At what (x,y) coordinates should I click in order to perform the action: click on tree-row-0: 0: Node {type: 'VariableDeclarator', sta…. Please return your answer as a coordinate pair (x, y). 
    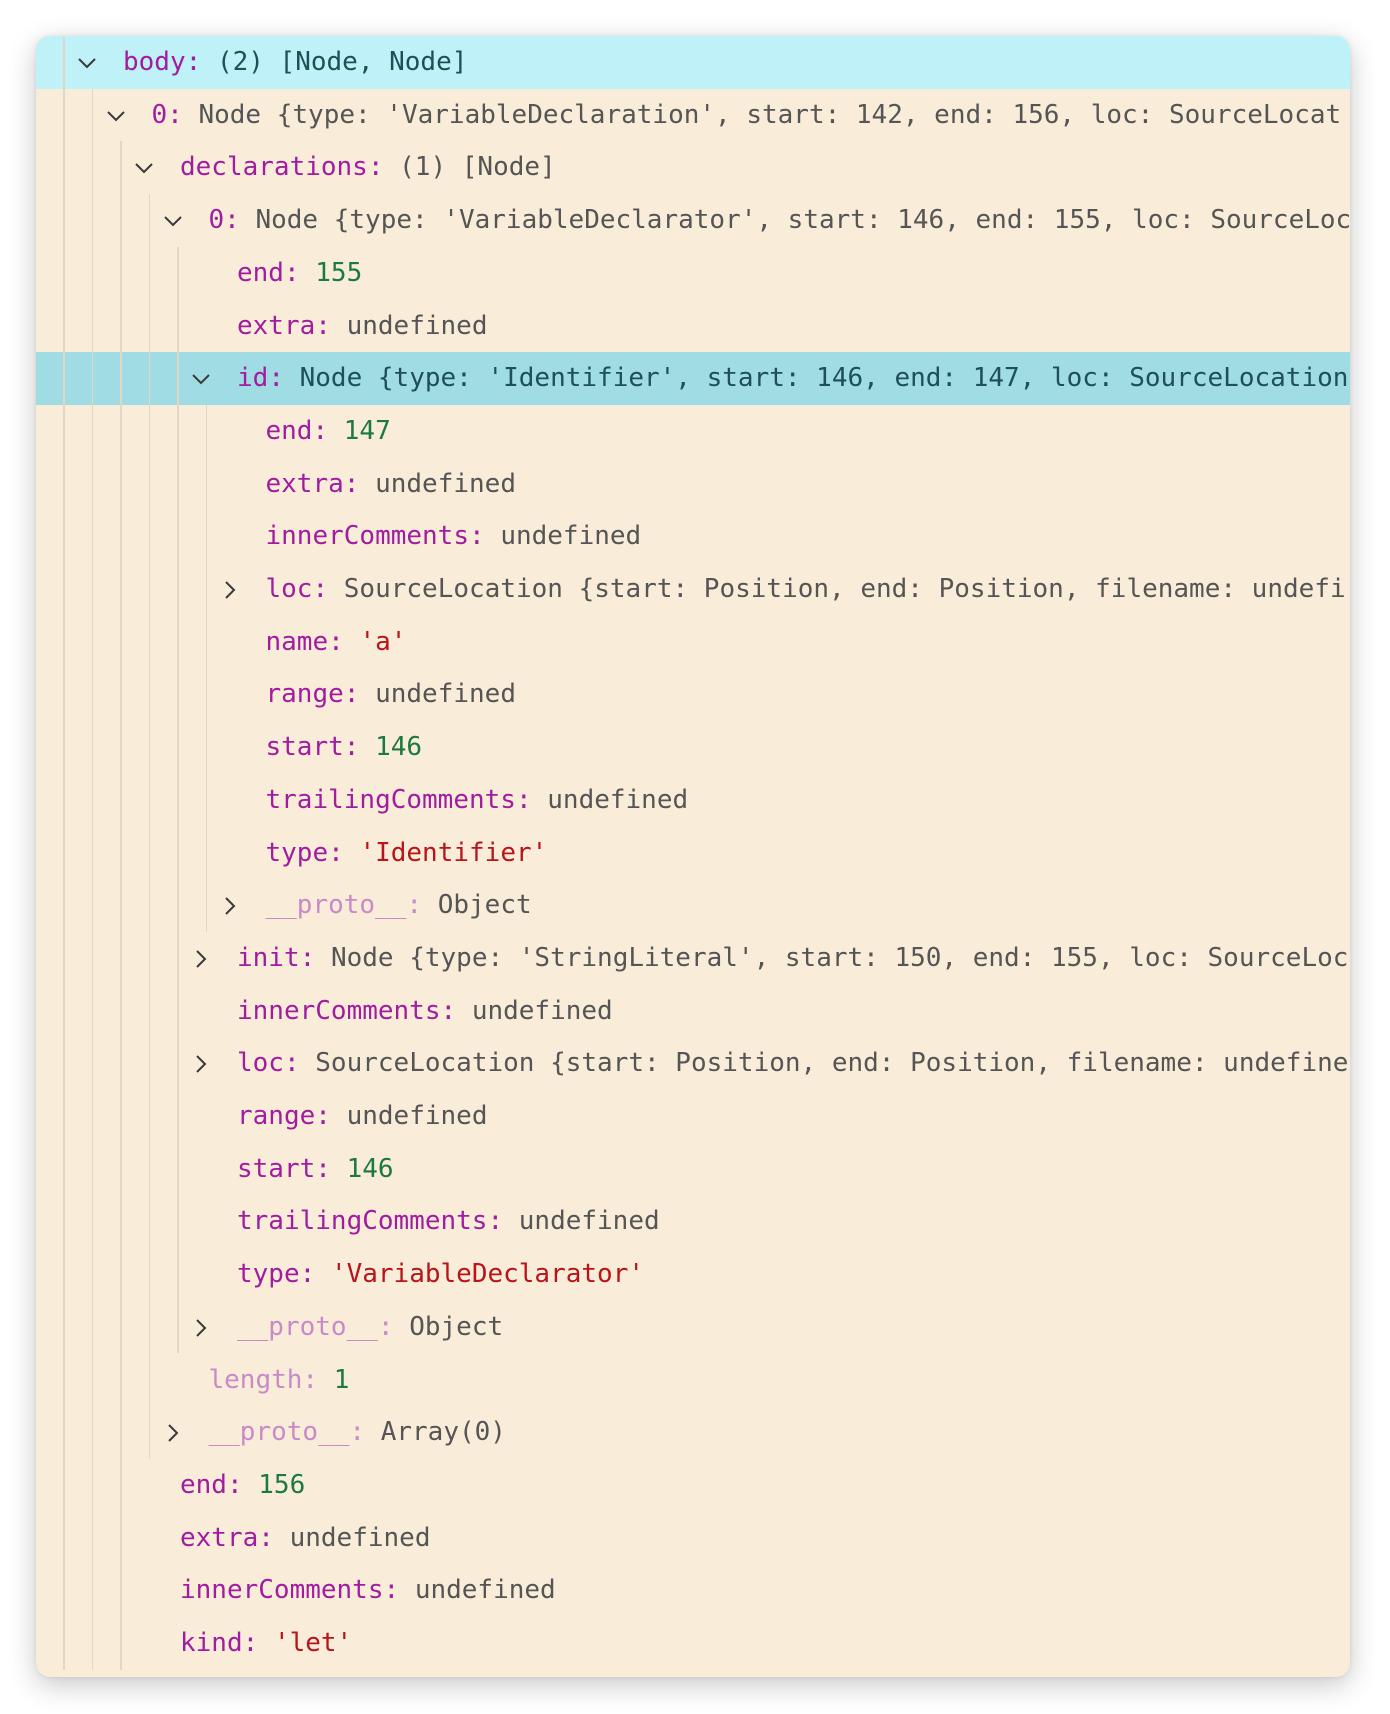
    Looking at the image, I should click on (693, 220).